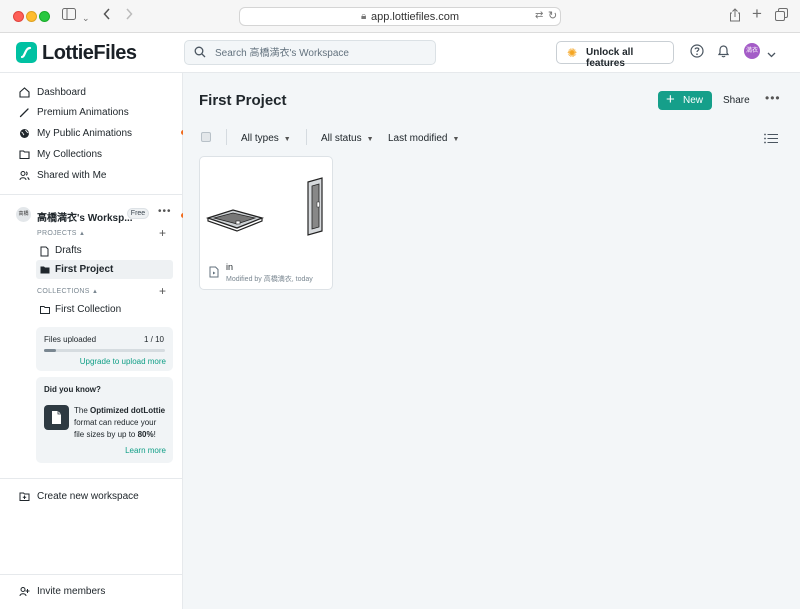 The height and width of the screenshot is (609, 800). Describe the element at coordinates (670, 99) in the screenshot. I see `plus-icon: +` at that location.